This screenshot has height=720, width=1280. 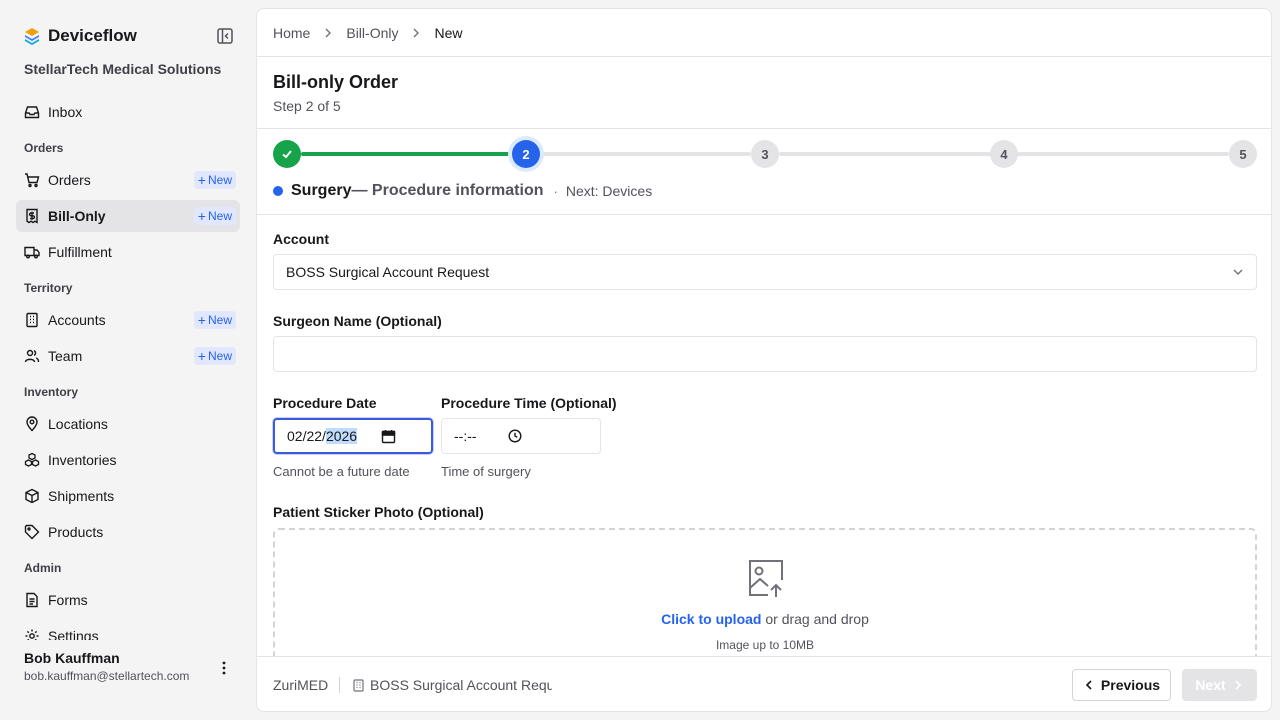 What do you see at coordinates (43, 568) in the screenshot?
I see `section-label-admin: Admin` at bounding box center [43, 568].